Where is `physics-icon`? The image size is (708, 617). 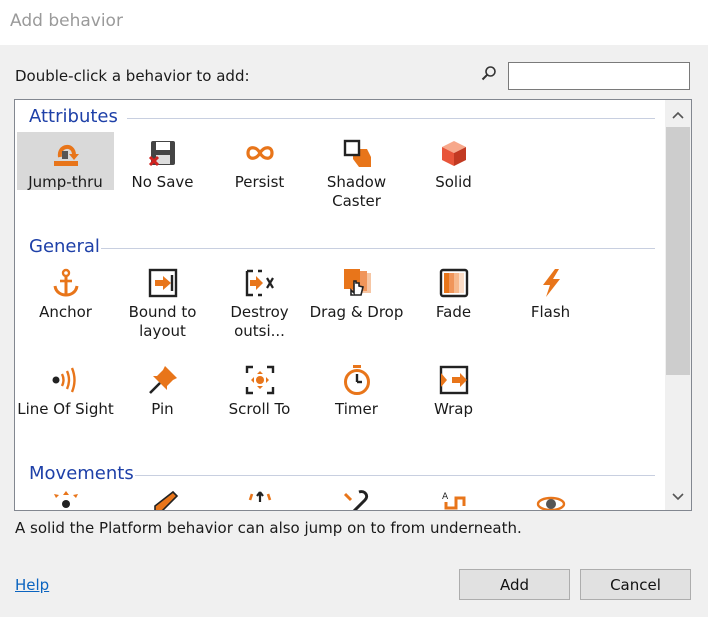
physics-icon is located at coordinates (550, 503).